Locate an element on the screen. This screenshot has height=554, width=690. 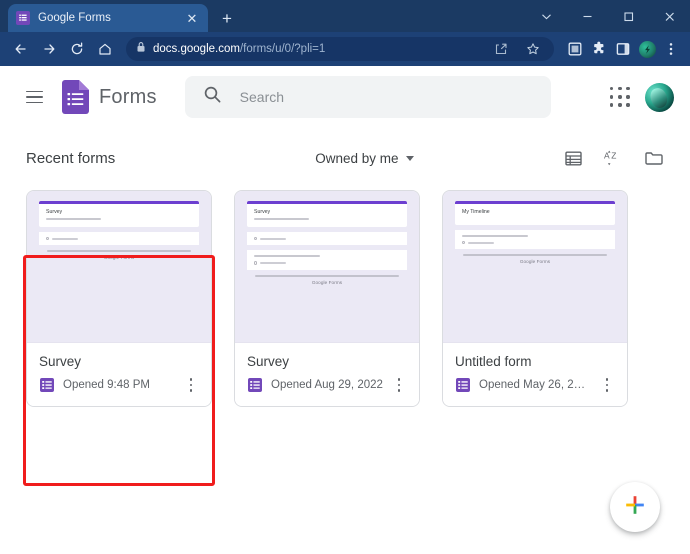
form-card-opened: Opened 9:48 PM is located at coordinates (106, 385).